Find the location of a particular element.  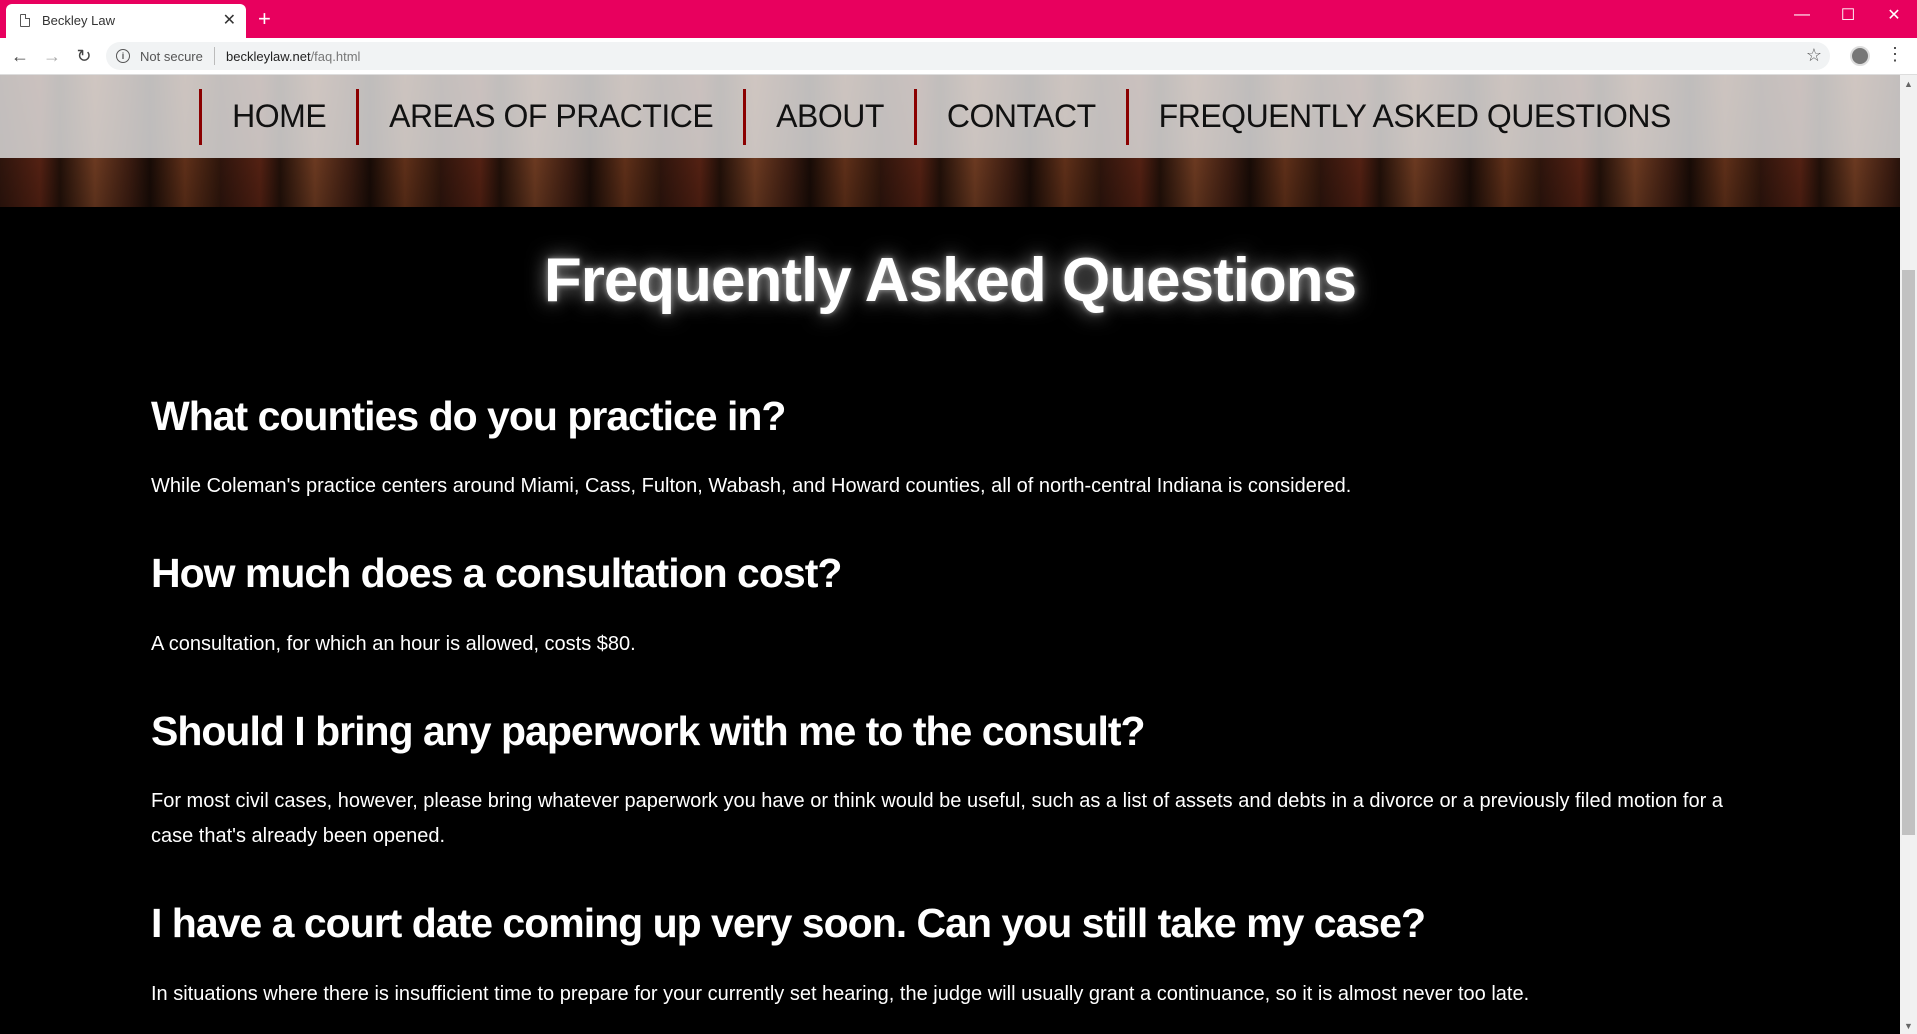

maximize-button: ☐ is located at coordinates (1848, 15).